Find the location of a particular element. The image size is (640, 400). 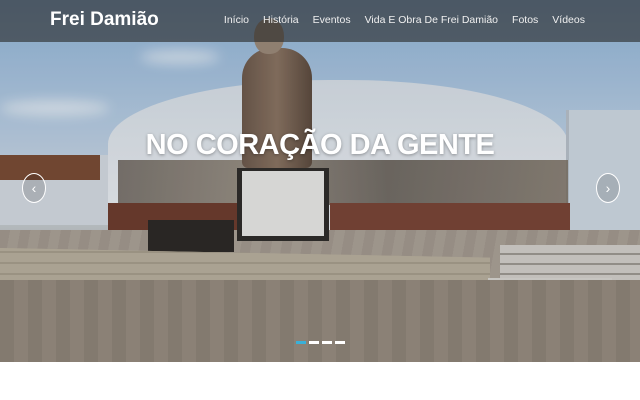

nav-link-historia: História is located at coordinates (281, 20).